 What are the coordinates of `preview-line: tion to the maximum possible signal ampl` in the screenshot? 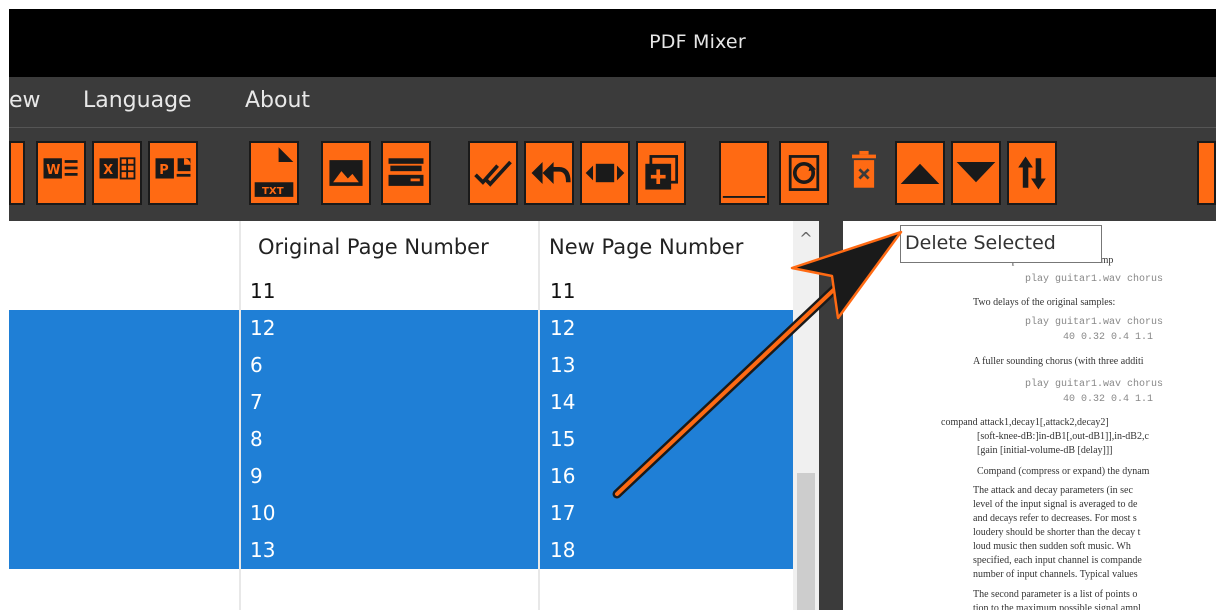 It's located at (1057, 606).